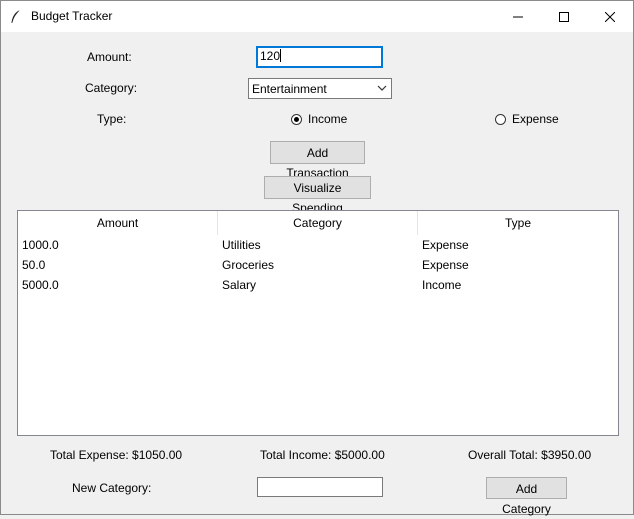 The height and width of the screenshot is (519, 634). Describe the element at coordinates (322, 455) in the screenshot. I see `total-income-label: Total Income: $5000.00` at that location.